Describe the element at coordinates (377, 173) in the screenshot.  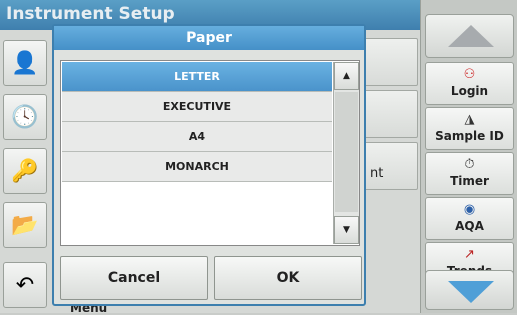
I see `bg-row-label: nt` at that location.